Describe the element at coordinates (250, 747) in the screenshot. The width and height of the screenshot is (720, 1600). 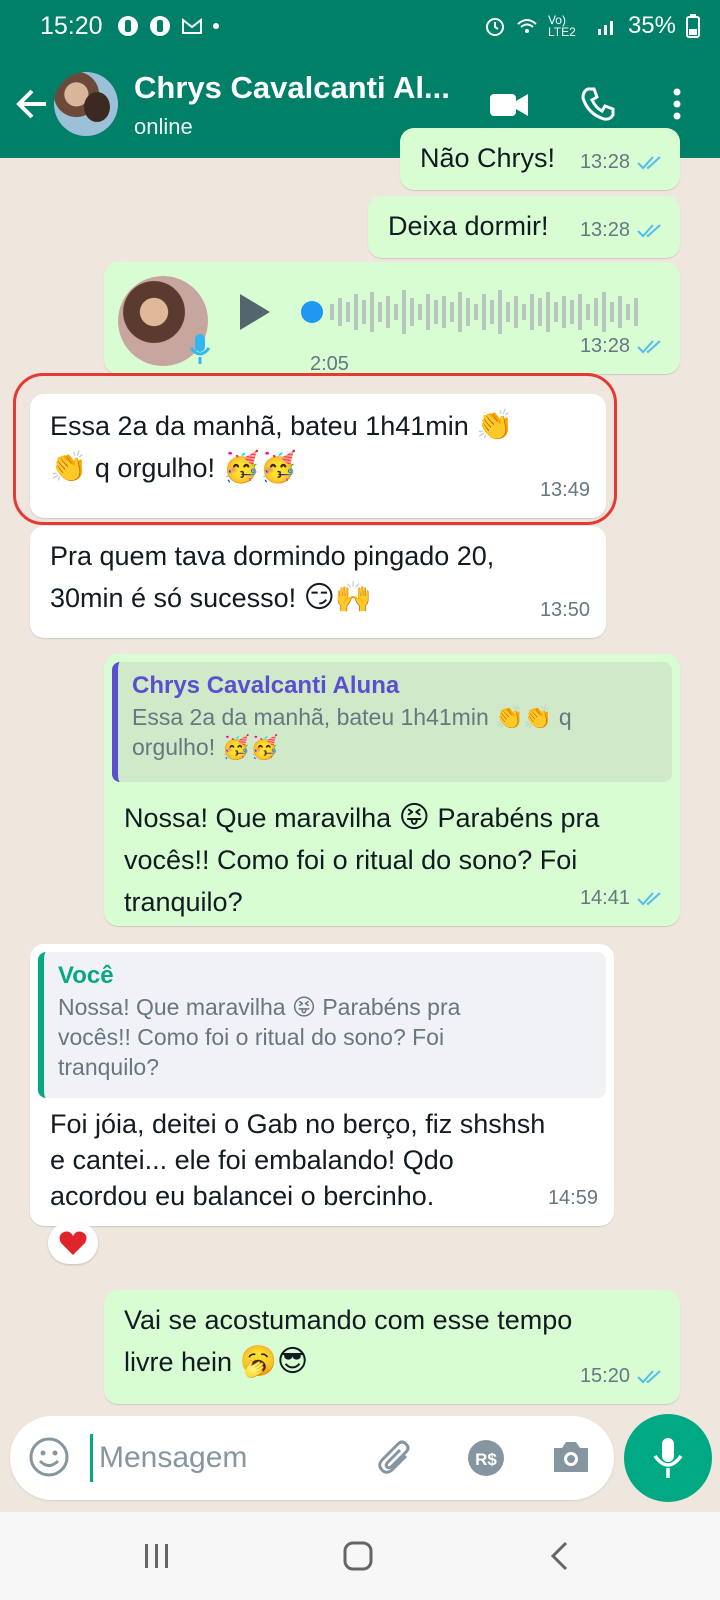
I see `party-face-emoji: 🥳🥳` at that location.